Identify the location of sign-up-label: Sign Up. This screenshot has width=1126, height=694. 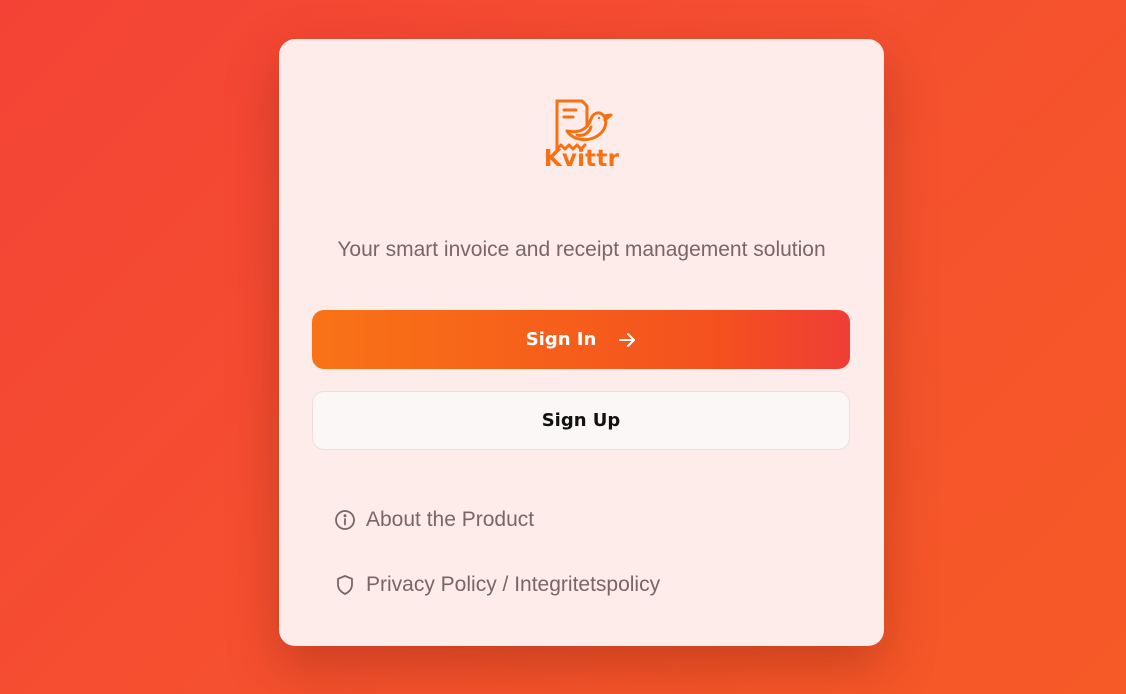
(581, 420).